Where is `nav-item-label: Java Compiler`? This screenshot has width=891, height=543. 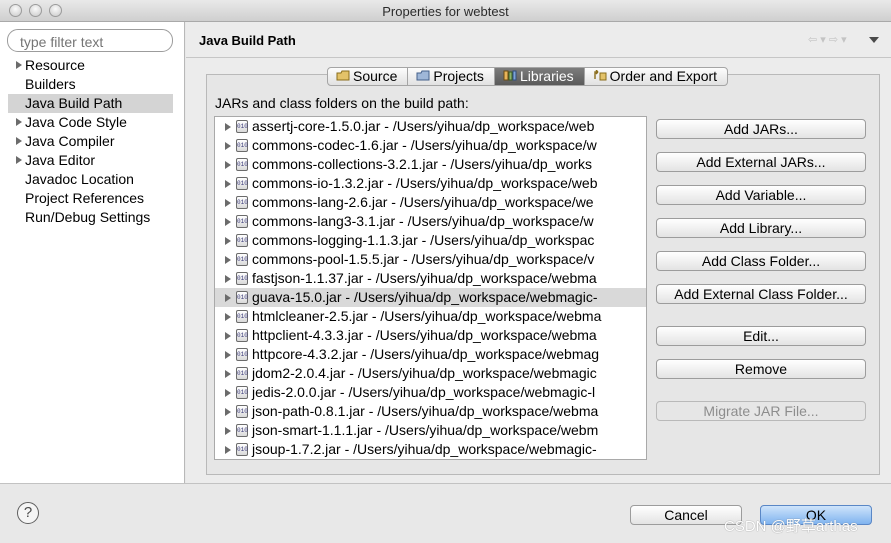 nav-item-label: Java Compiler is located at coordinates (70, 141).